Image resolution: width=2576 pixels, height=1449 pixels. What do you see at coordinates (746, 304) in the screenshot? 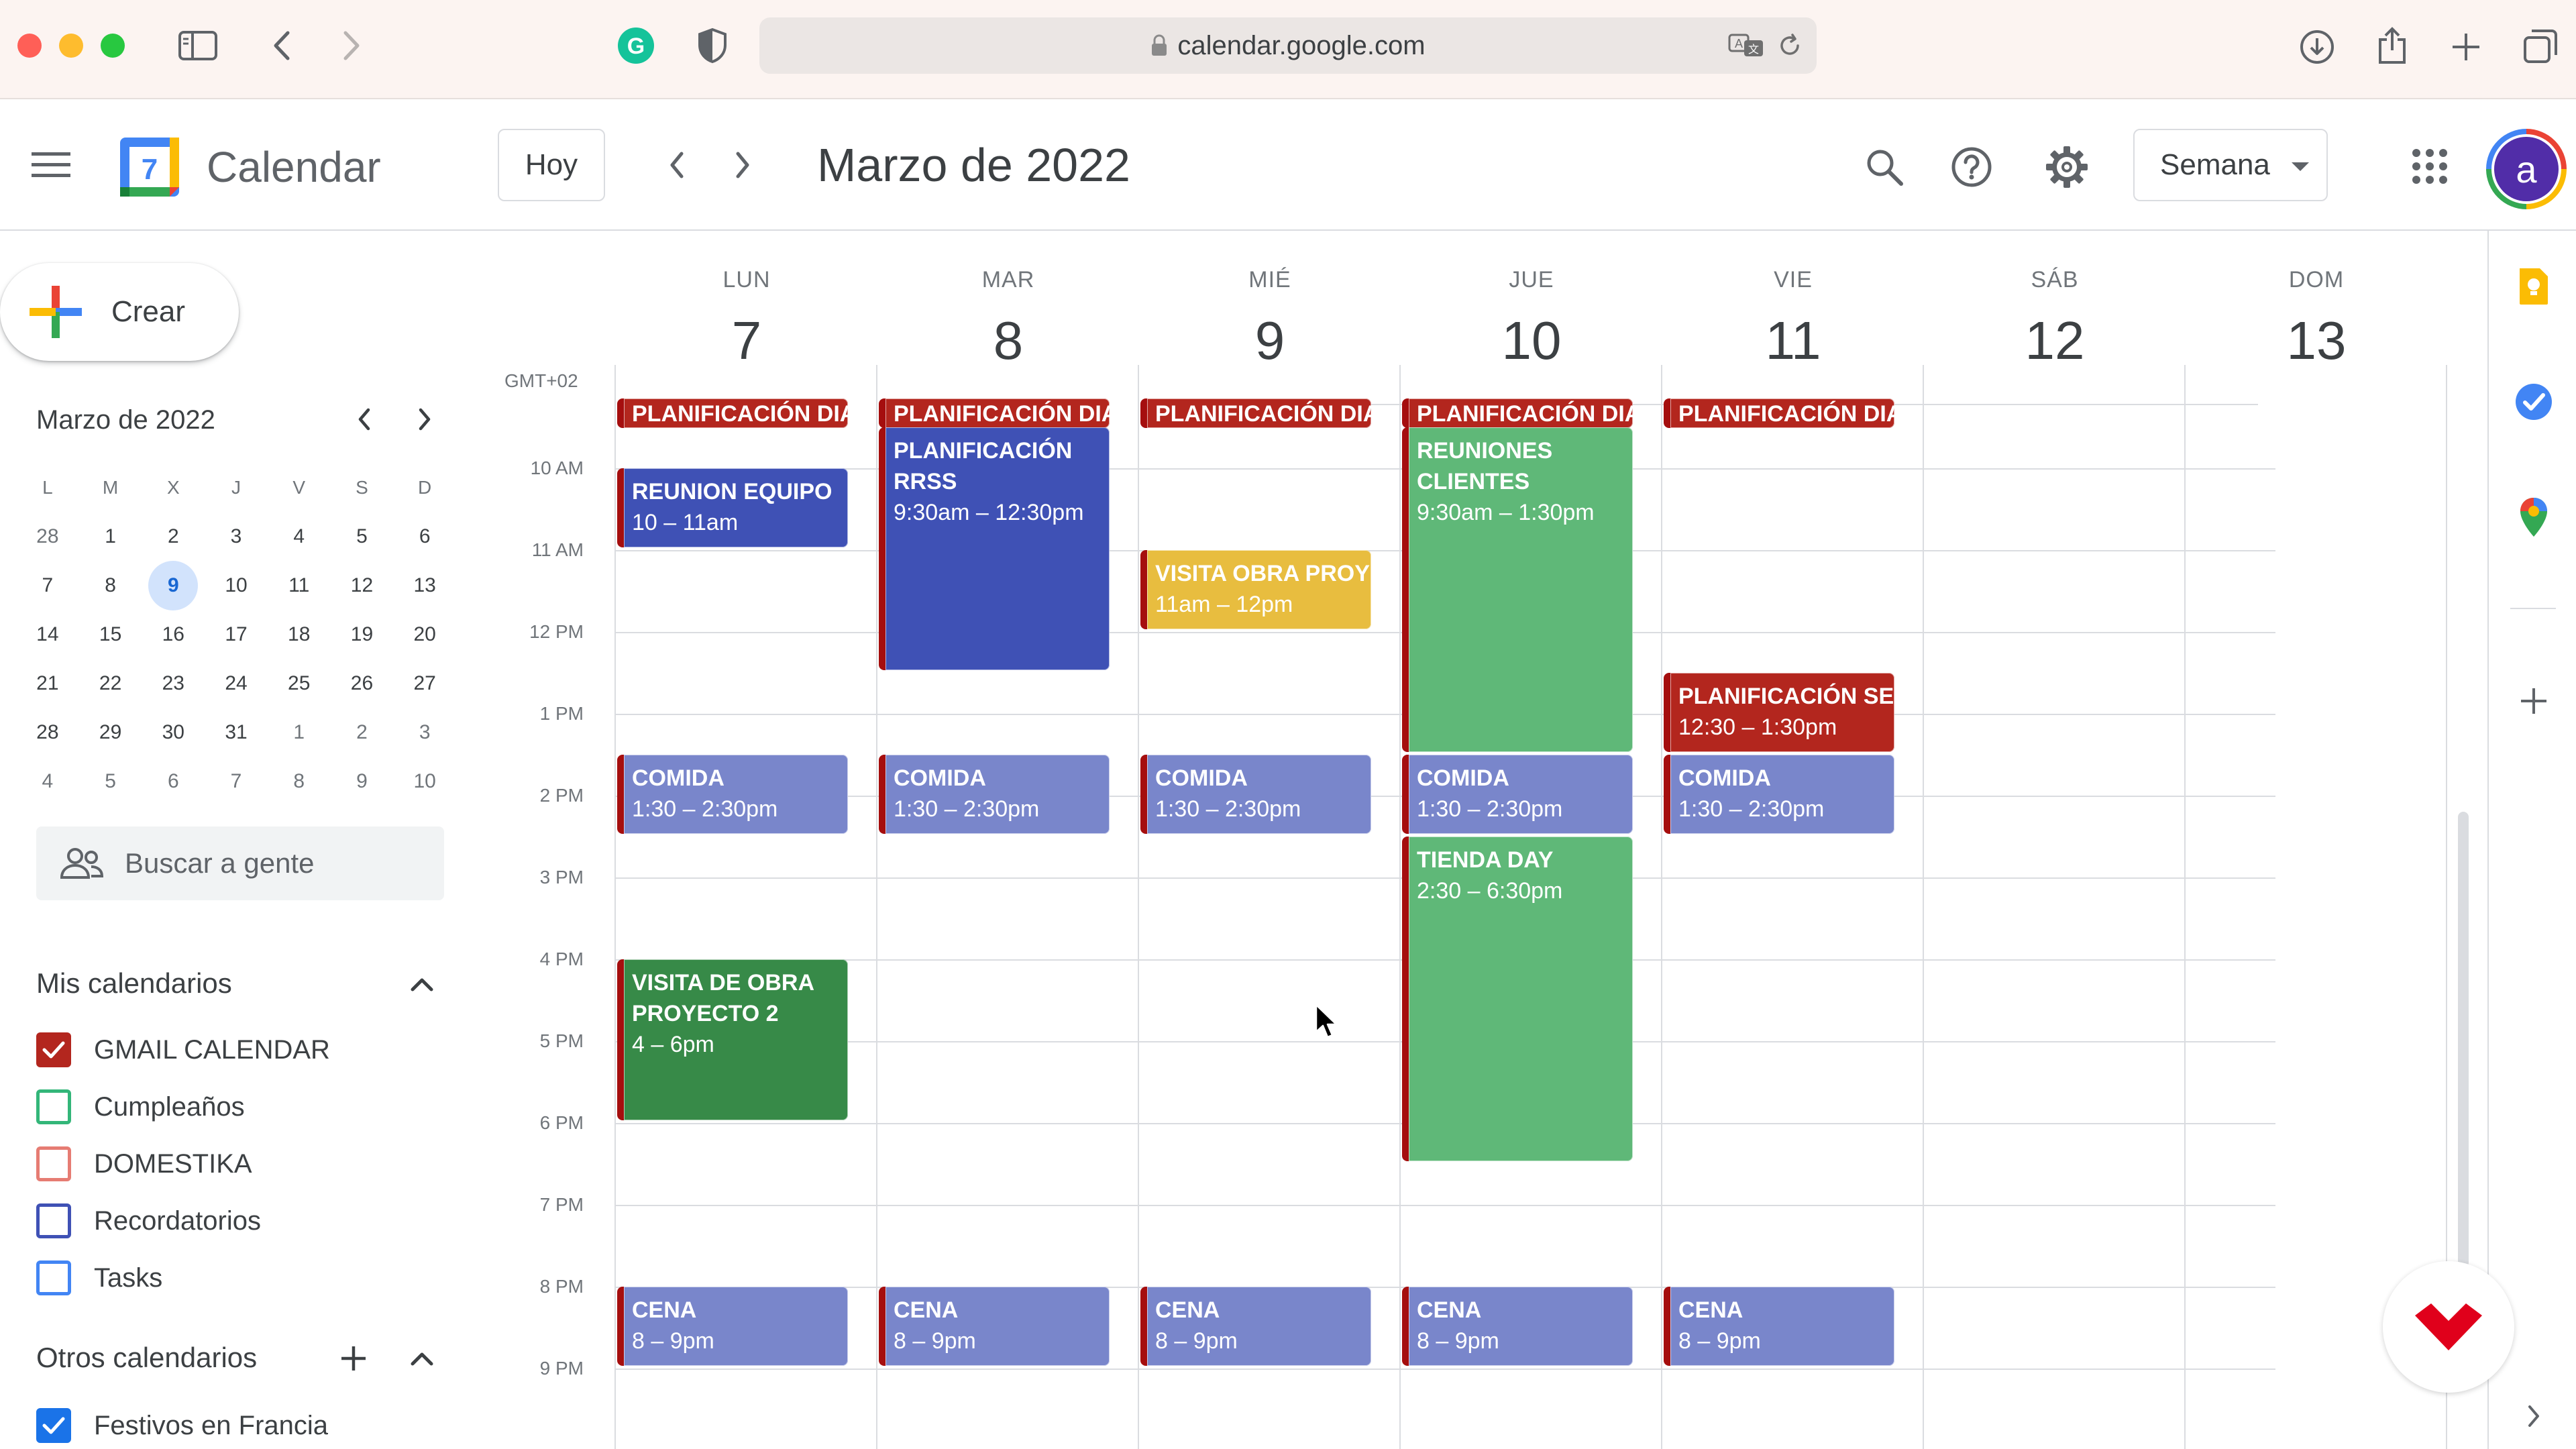
I see `day-header: LUN 7` at bounding box center [746, 304].